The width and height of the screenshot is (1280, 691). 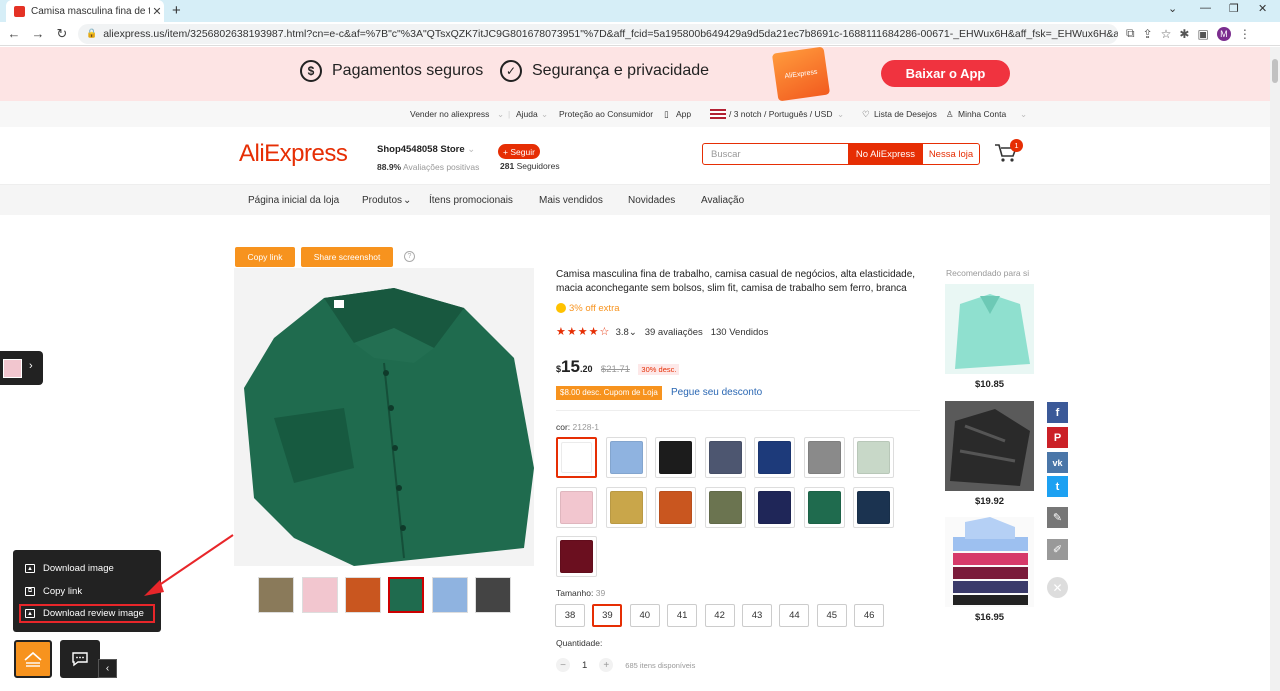 What do you see at coordinates (831, 615) in the screenshot?
I see `size-option-45: 45` at bounding box center [831, 615].